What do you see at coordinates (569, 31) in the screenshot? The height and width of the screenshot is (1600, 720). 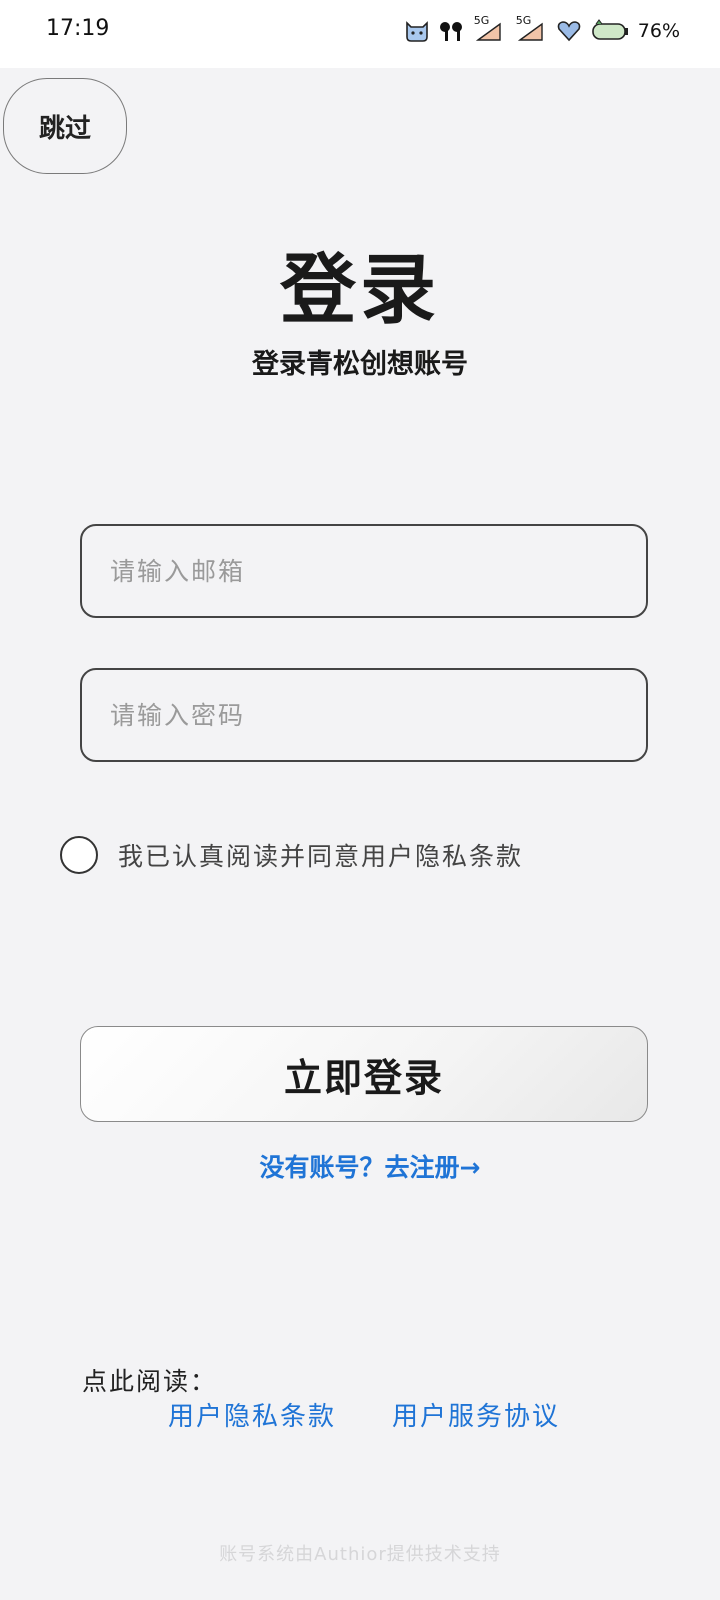 I see `heart-icon` at bounding box center [569, 31].